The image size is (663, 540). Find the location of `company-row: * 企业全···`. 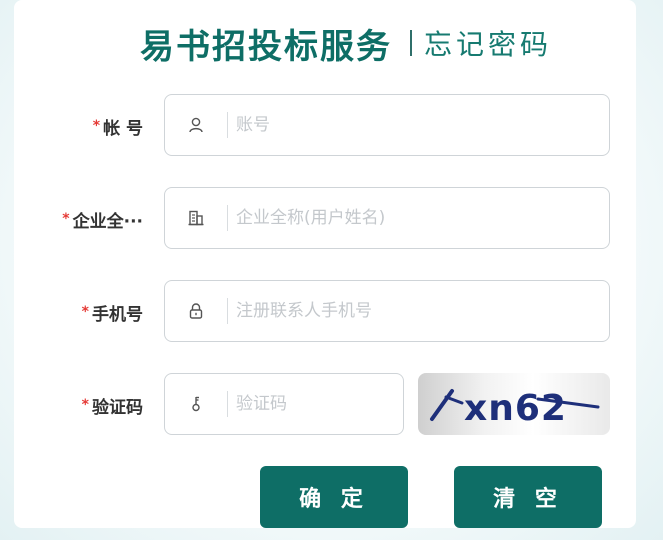

company-row: * 企业全··· is located at coordinates (331, 219).